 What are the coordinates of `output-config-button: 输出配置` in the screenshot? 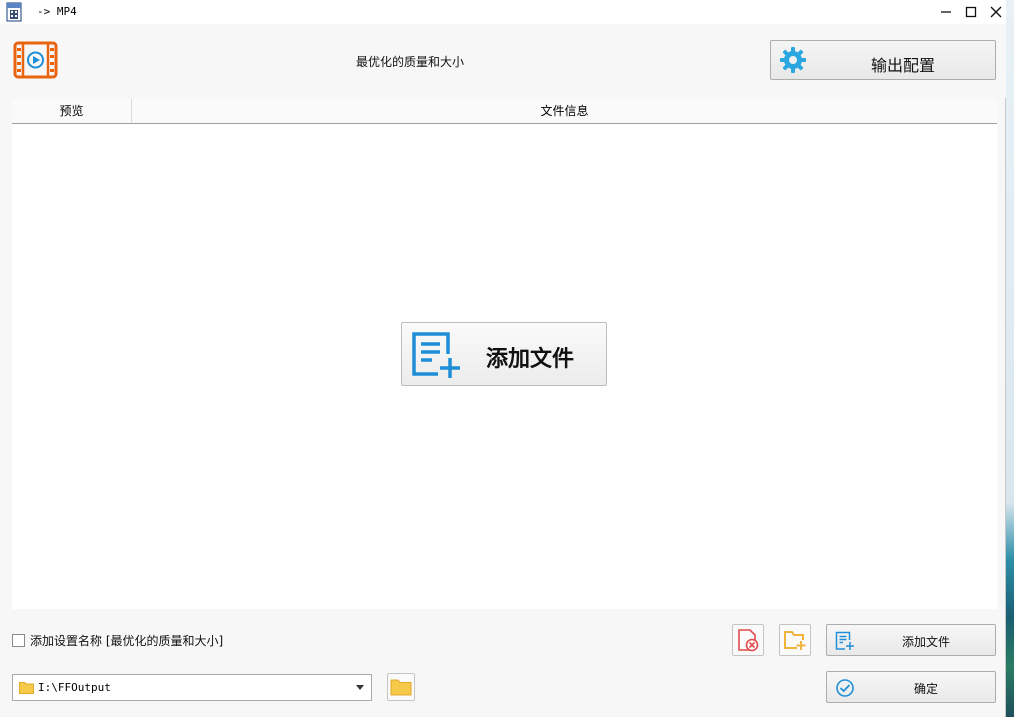 It's located at (883, 60).